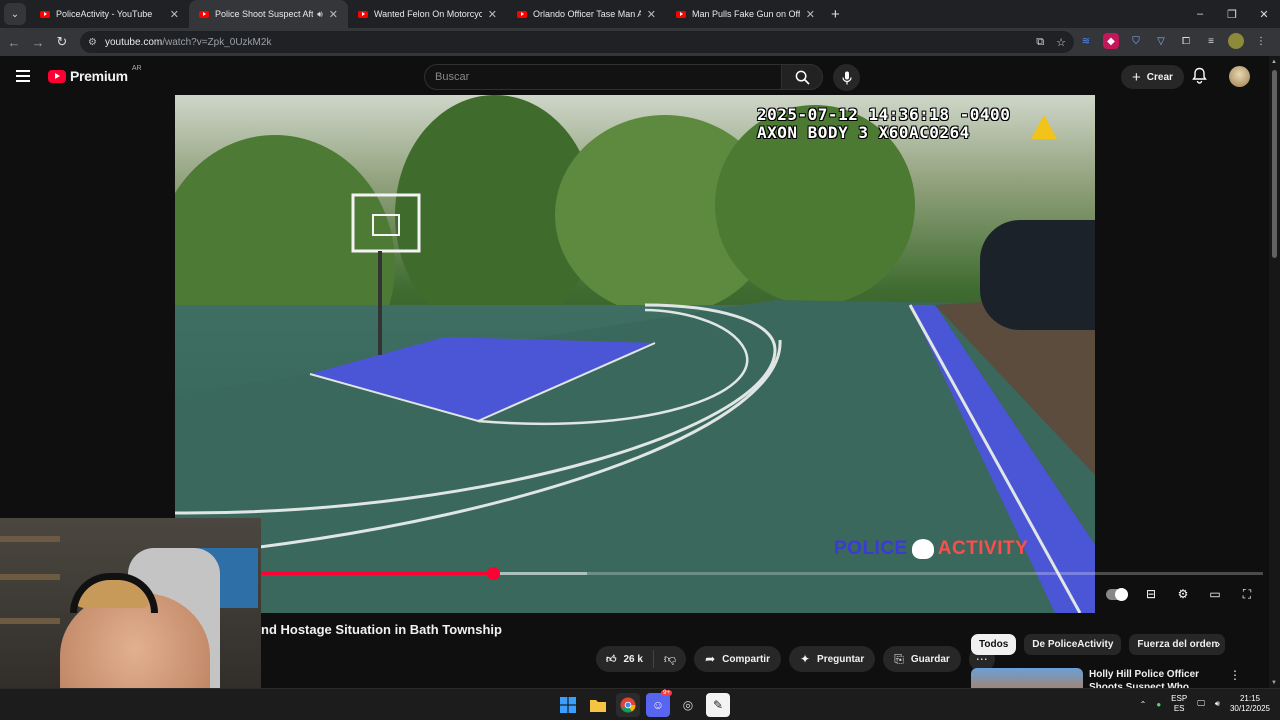  I want to click on save-label: Guardar, so click(930, 659).